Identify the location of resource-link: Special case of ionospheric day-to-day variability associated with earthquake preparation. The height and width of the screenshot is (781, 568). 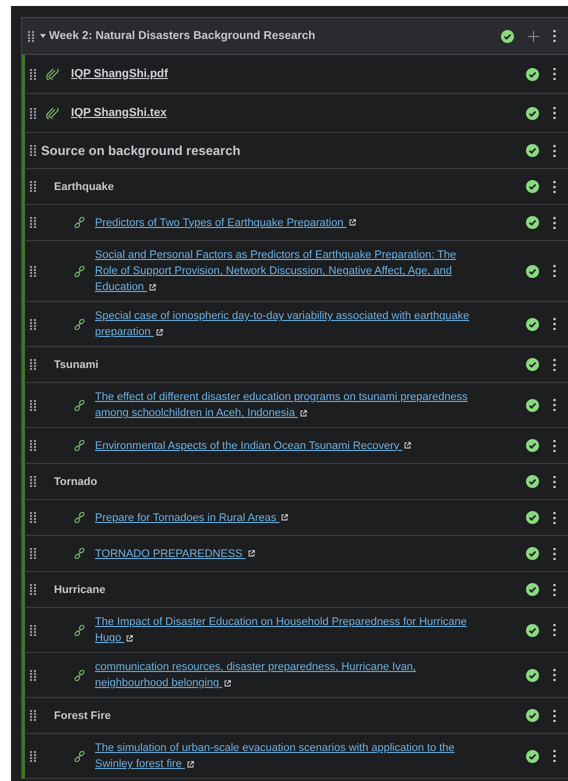
(287, 324).